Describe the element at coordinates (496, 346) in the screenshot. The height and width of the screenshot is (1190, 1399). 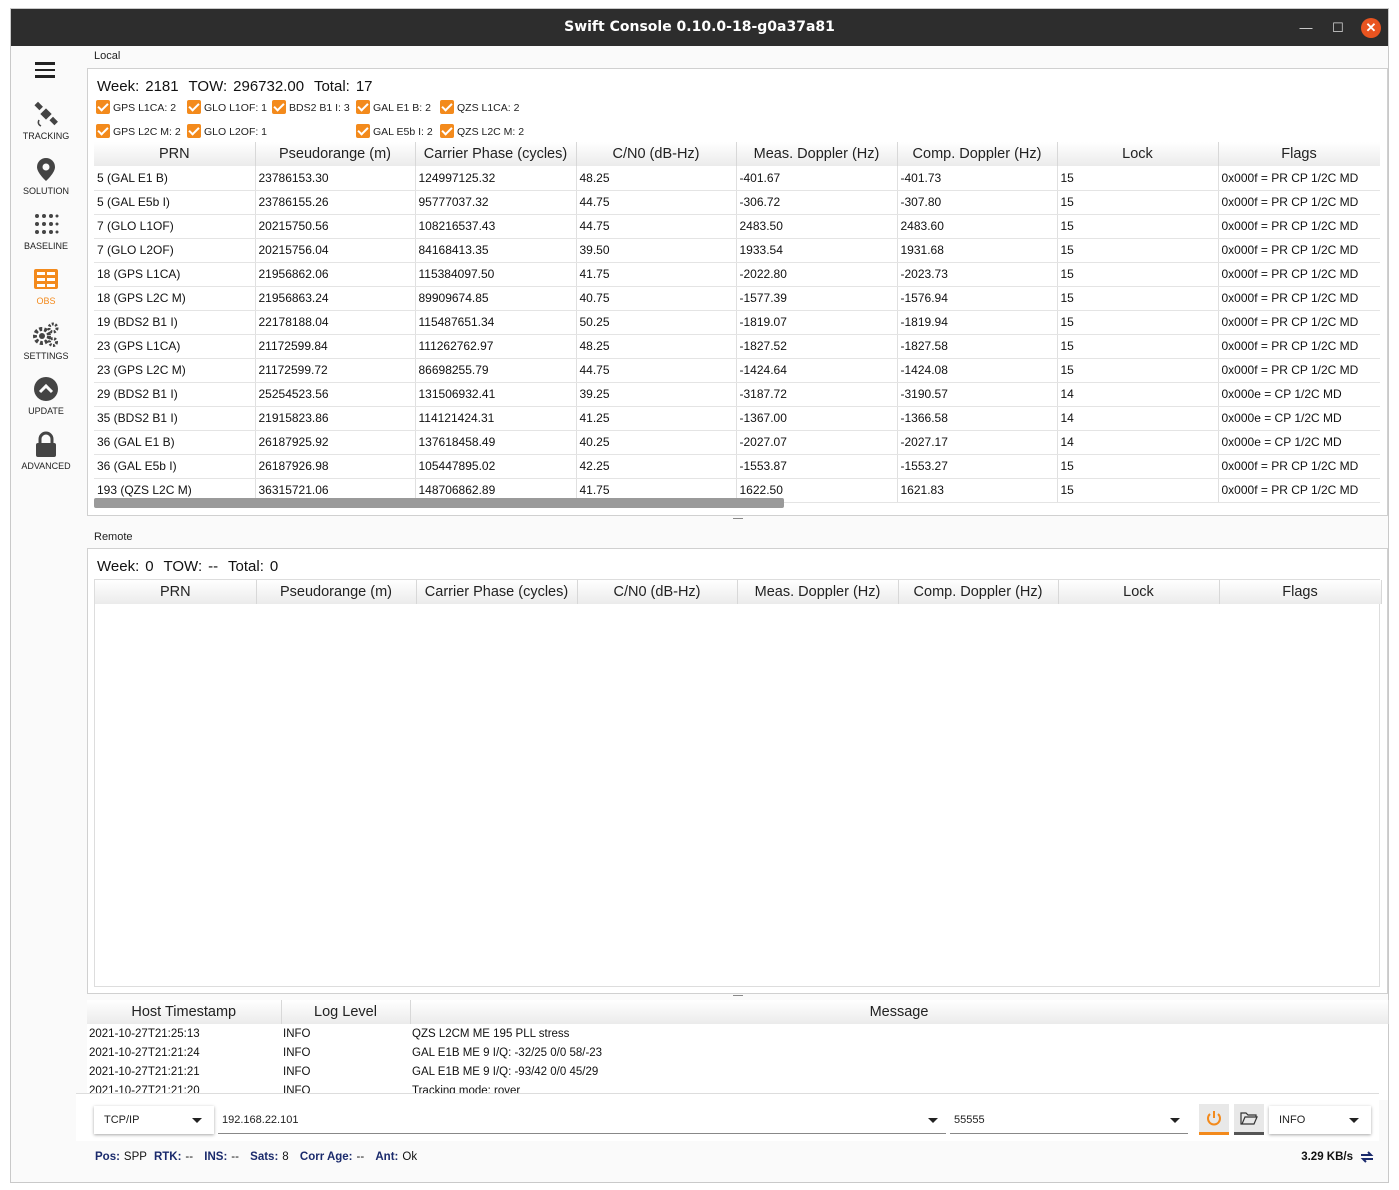
I see `table-cell: 111262762.97` at that location.